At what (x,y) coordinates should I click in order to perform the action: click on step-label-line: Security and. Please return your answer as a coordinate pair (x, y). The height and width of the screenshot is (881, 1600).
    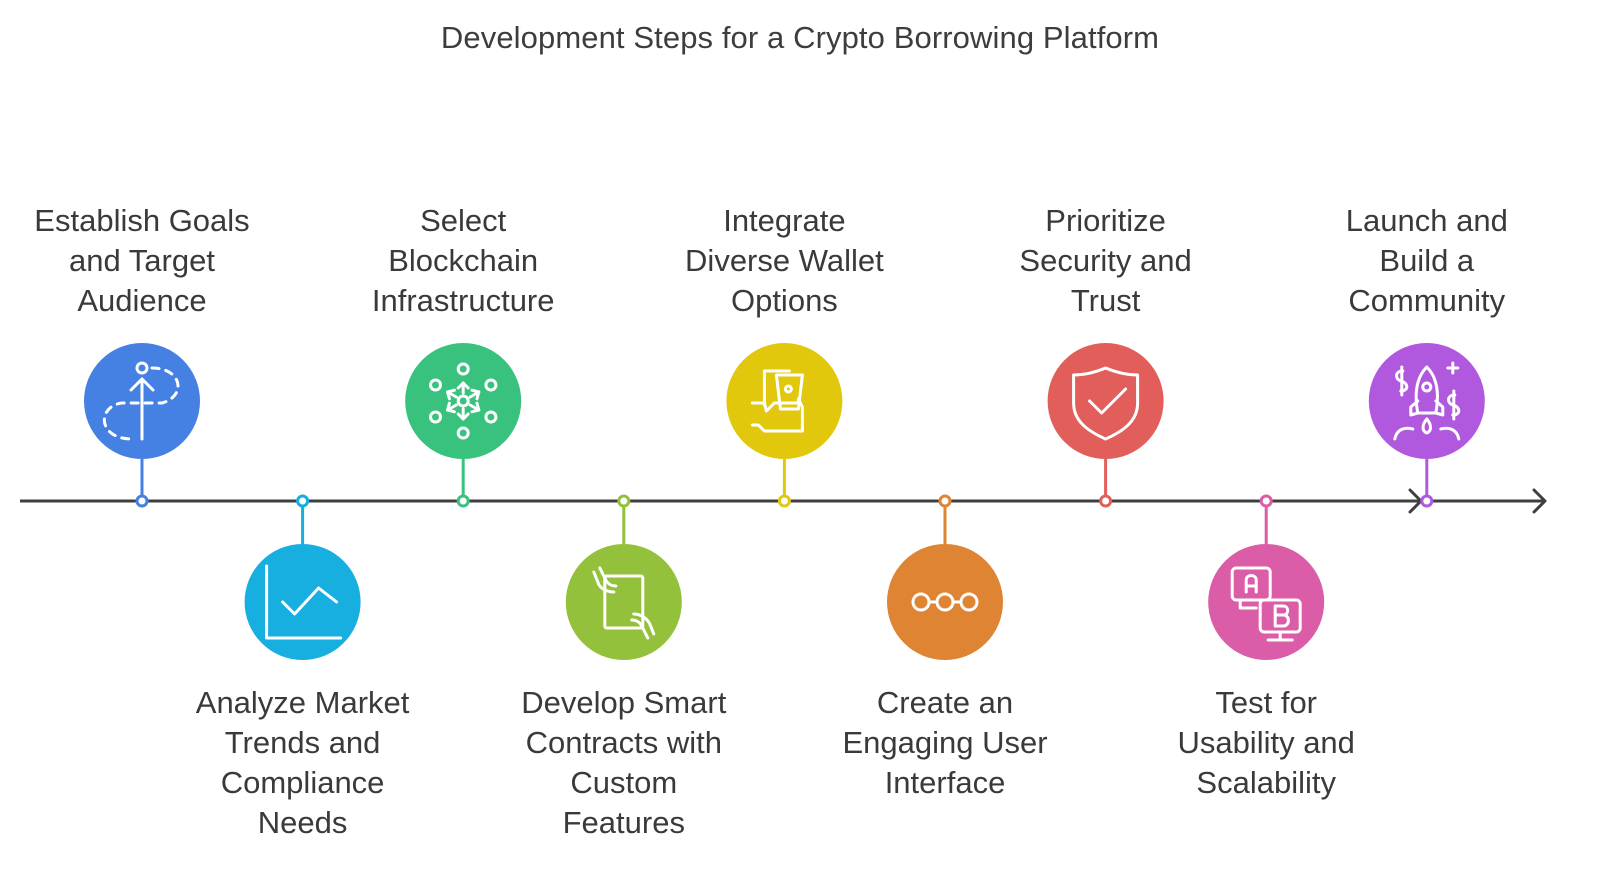
    Looking at the image, I should click on (1105, 260).